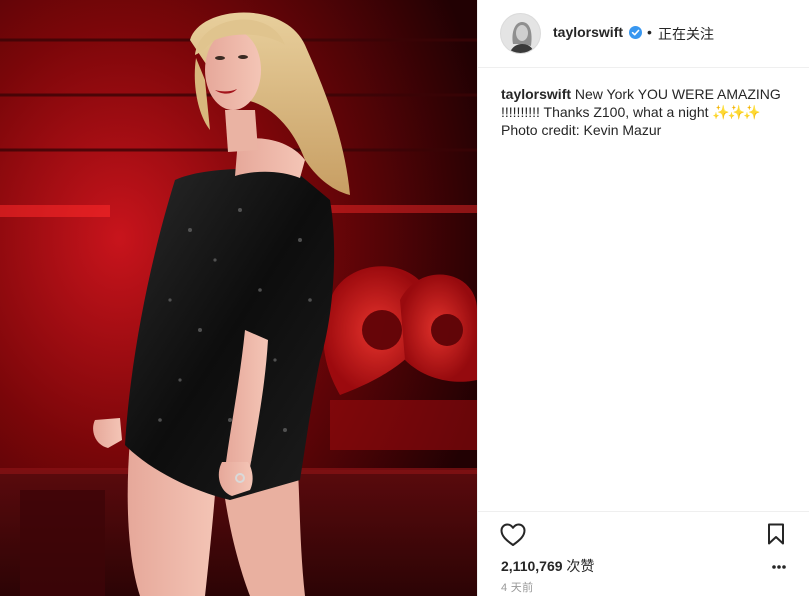 The height and width of the screenshot is (596, 809). I want to click on verified-badge-icon, so click(635, 32).